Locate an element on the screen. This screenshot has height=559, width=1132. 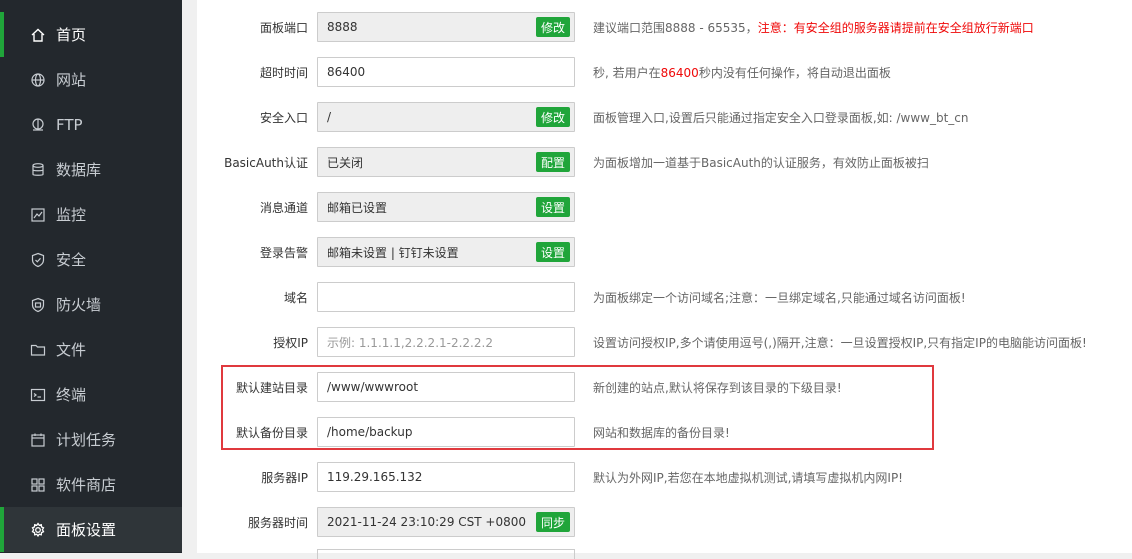
timeout-value: 86400 is located at coordinates (346, 72).